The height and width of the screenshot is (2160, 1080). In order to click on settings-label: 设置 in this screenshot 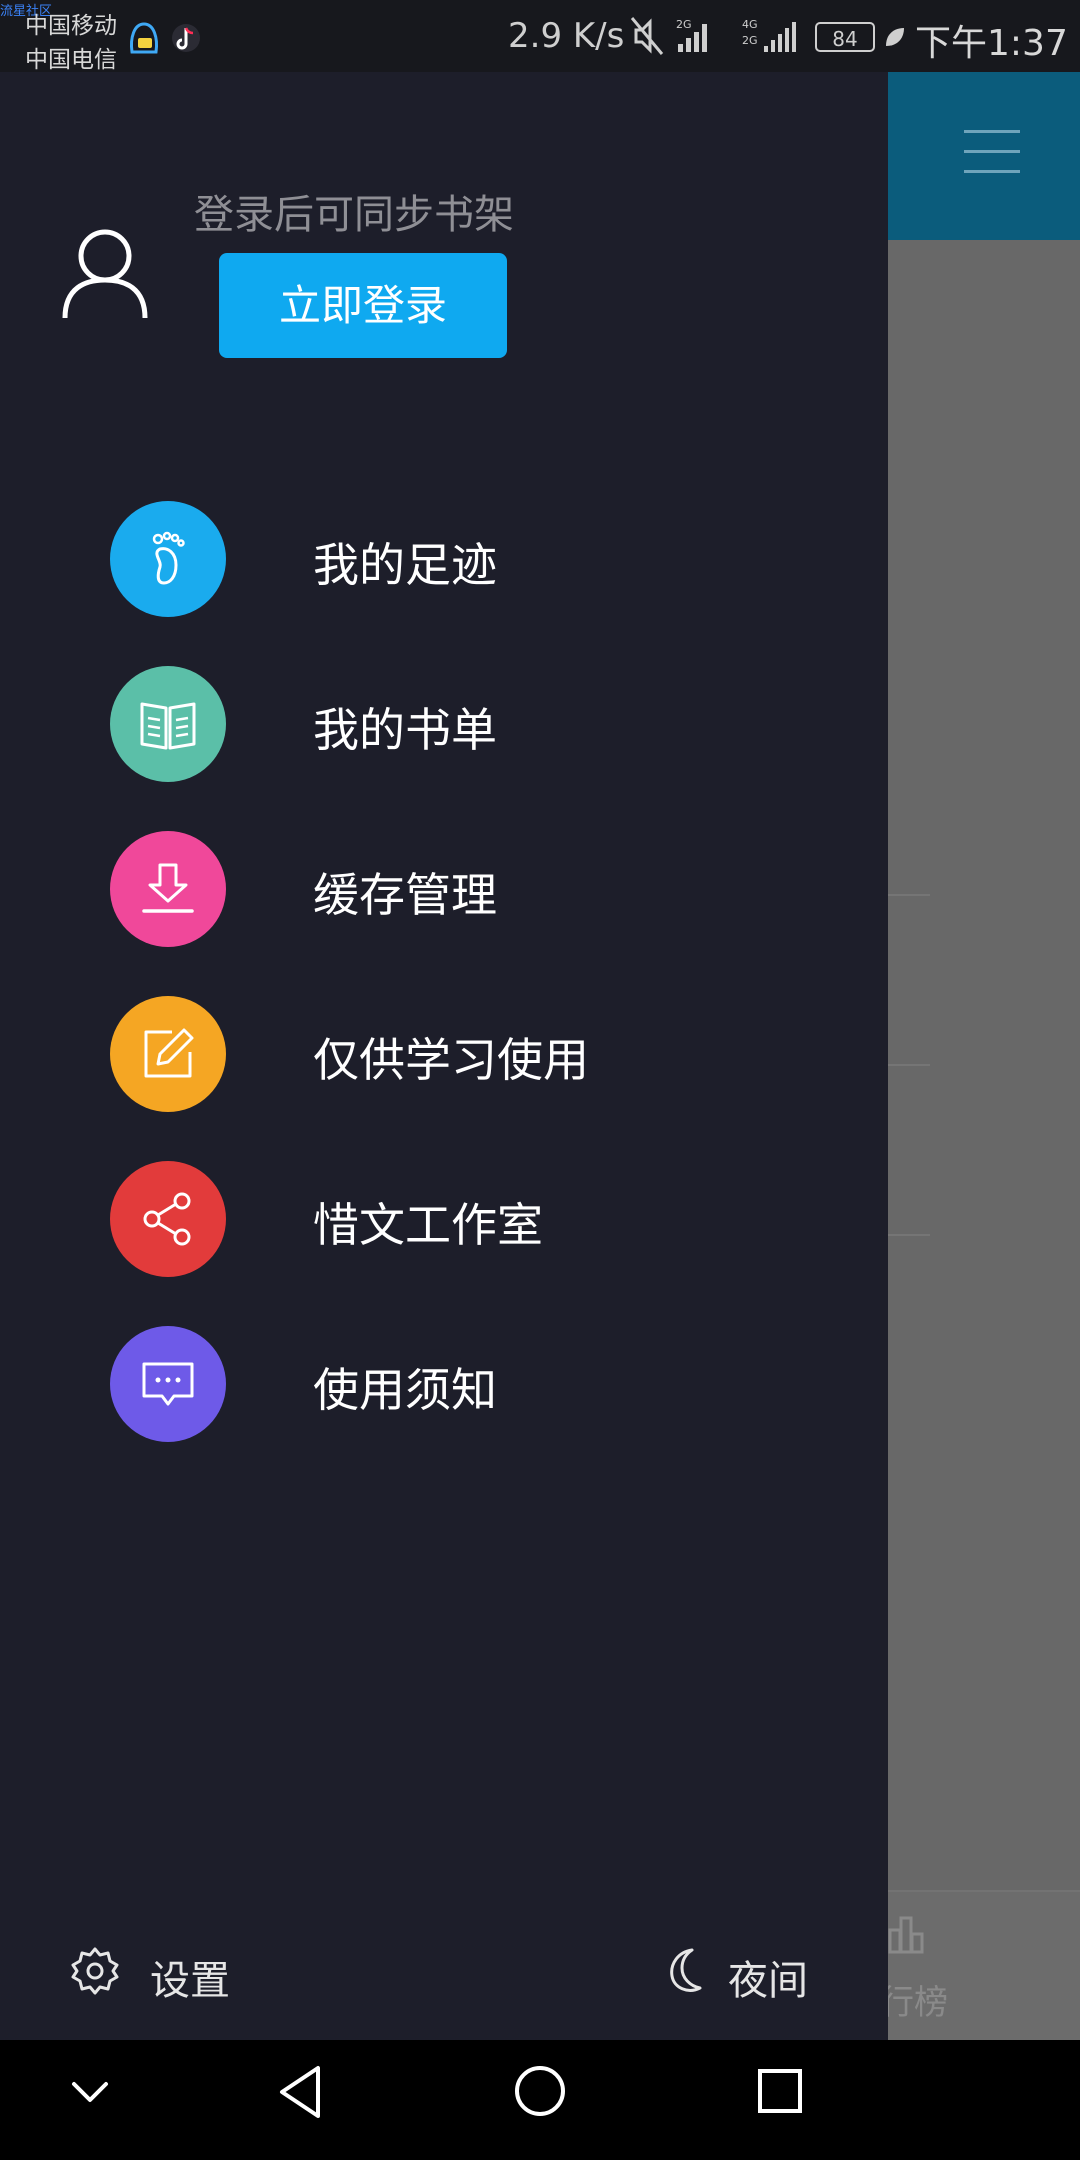, I will do `click(190, 1981)`.